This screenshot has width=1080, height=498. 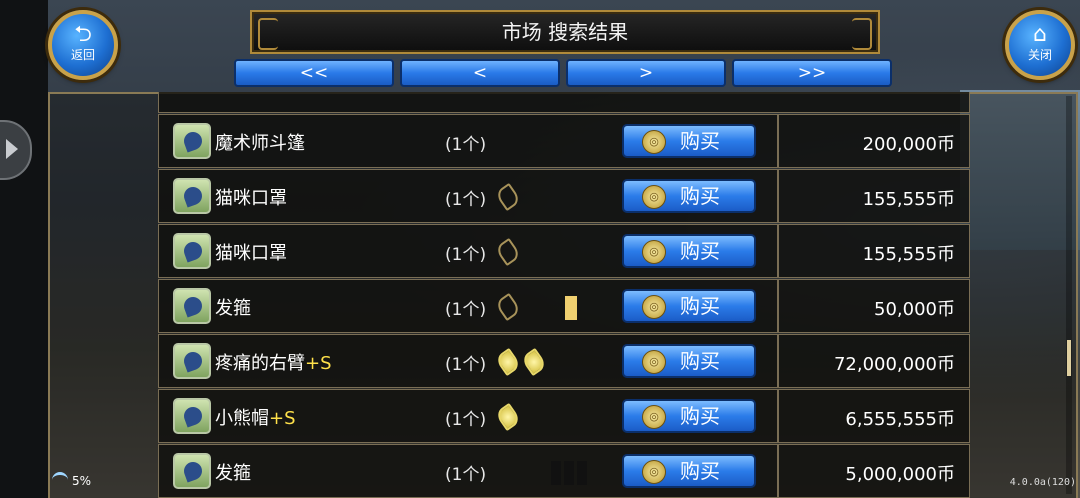 I want to click on item-name-text: 小熊帽, so click(x=242, y=418).